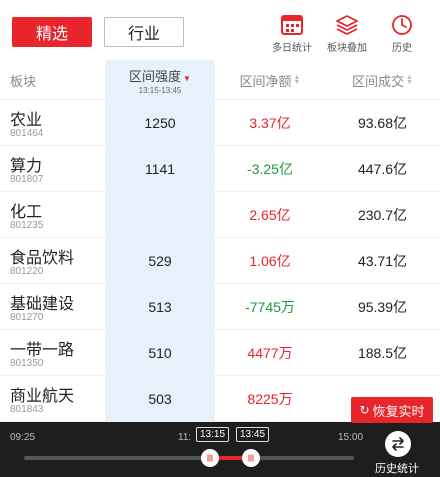  Describe the element at coordinates (270, 123) in the screenshot. I see `net-value: 3.37亿` at that location.